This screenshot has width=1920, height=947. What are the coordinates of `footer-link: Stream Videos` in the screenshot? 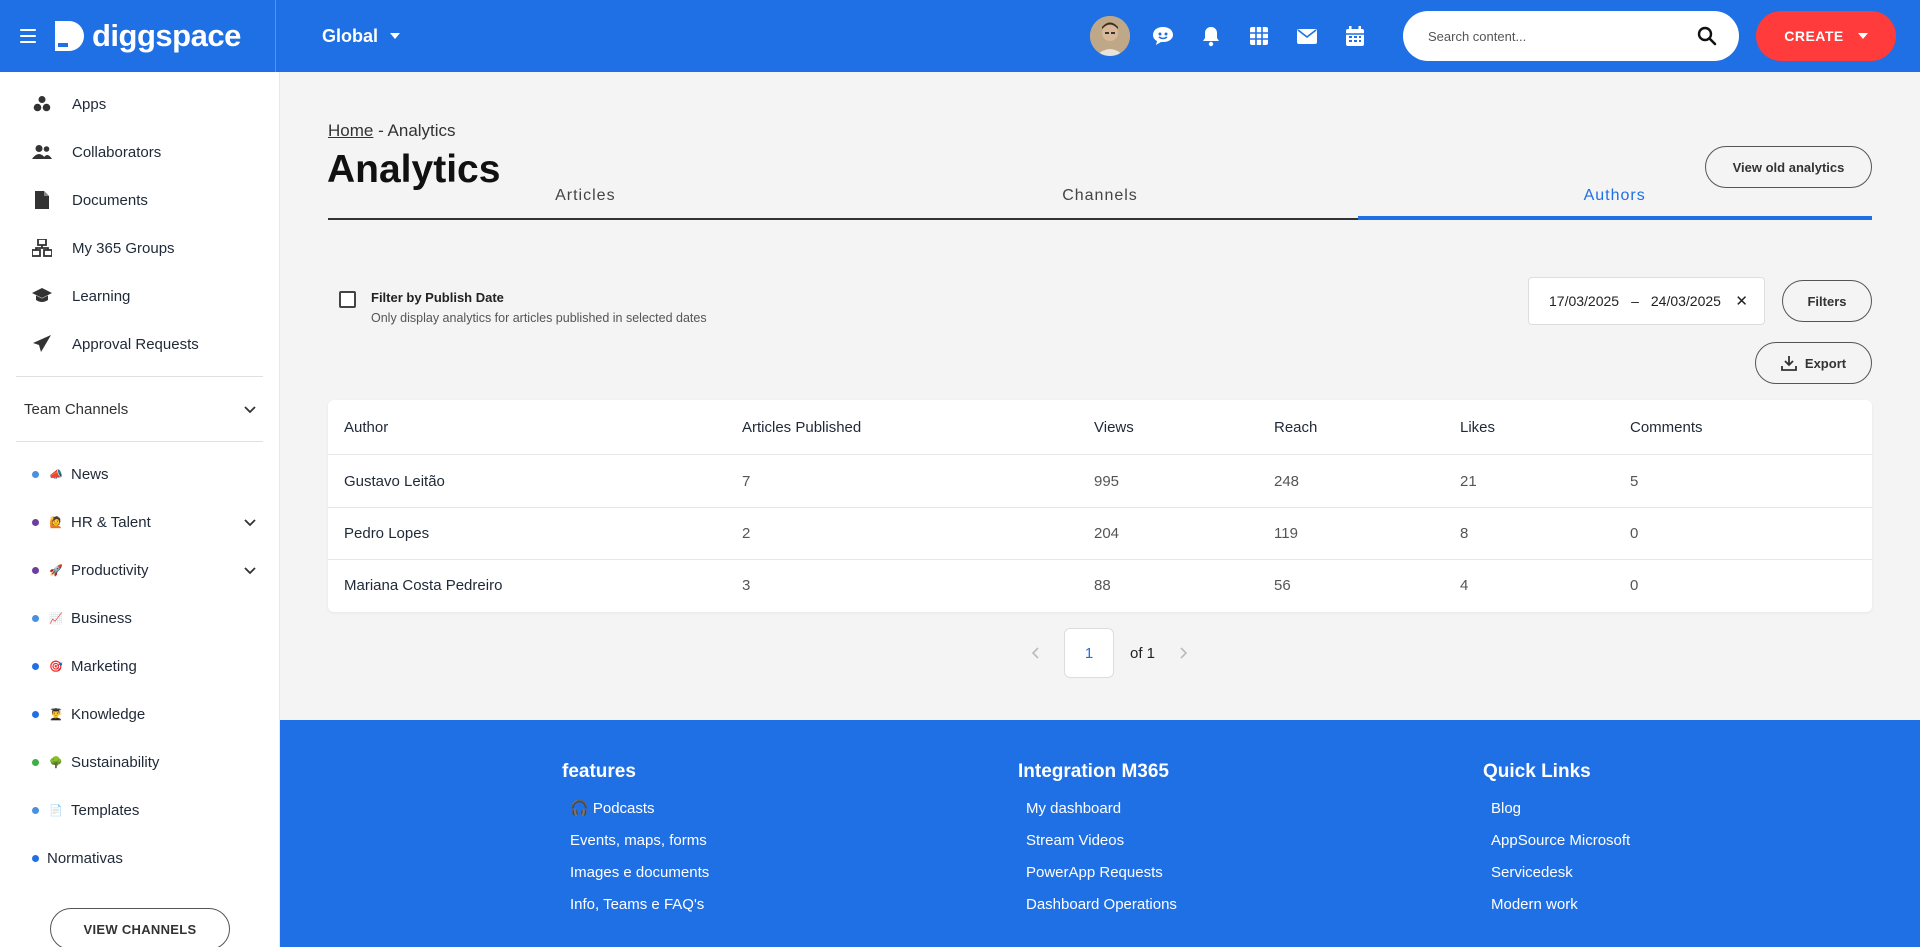 It's located at (1101, 841).